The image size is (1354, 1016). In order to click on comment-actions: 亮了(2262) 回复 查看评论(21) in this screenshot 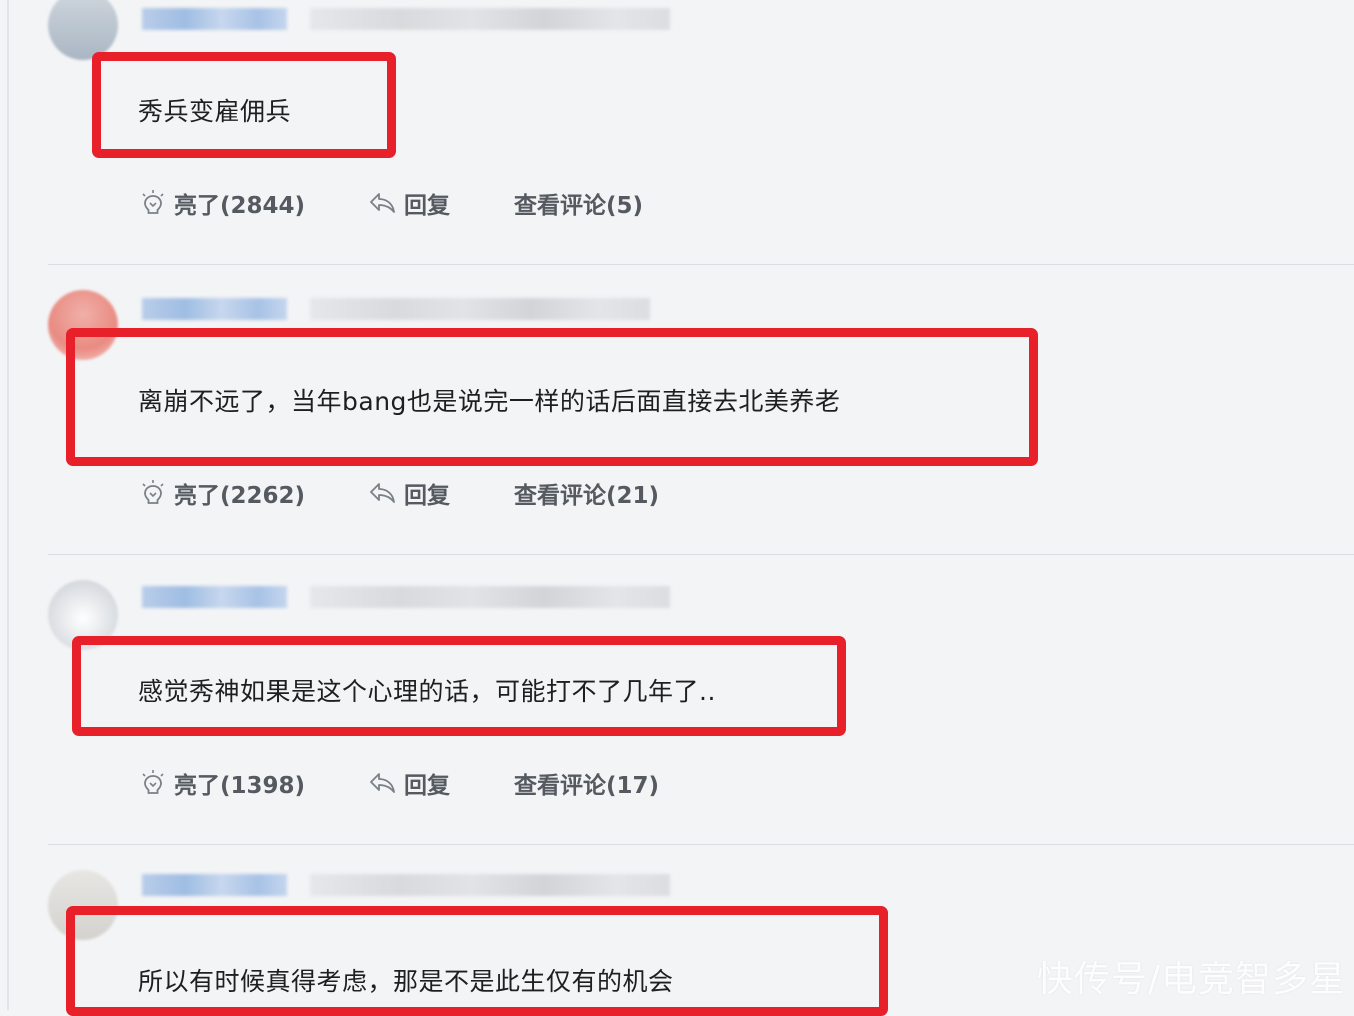, I will do `click(399, 493)`.